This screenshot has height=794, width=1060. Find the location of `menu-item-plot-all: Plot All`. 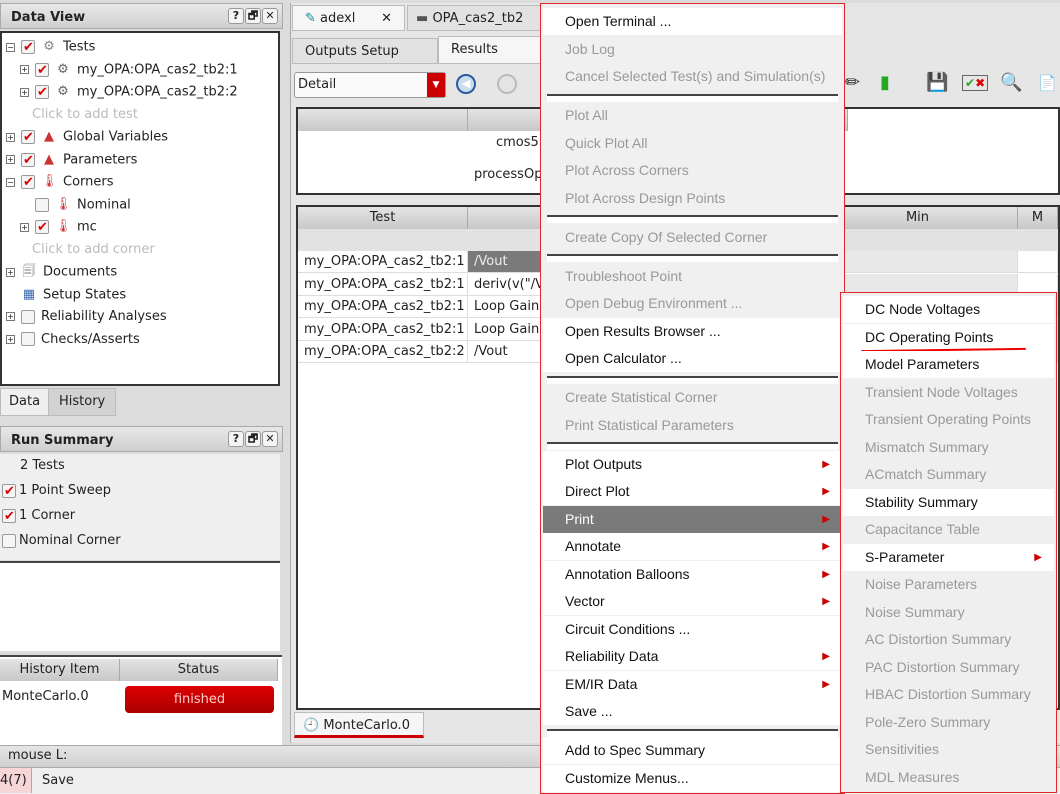

menu-item-plot-all: Plot All is located at coordinates (692, 115).